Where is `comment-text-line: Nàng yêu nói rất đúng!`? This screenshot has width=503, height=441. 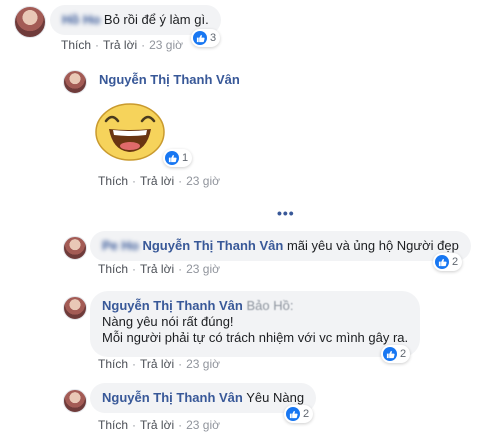
comment-text-line: Nàng yêu nói rất đúng! is located at coordinates (168, 321).